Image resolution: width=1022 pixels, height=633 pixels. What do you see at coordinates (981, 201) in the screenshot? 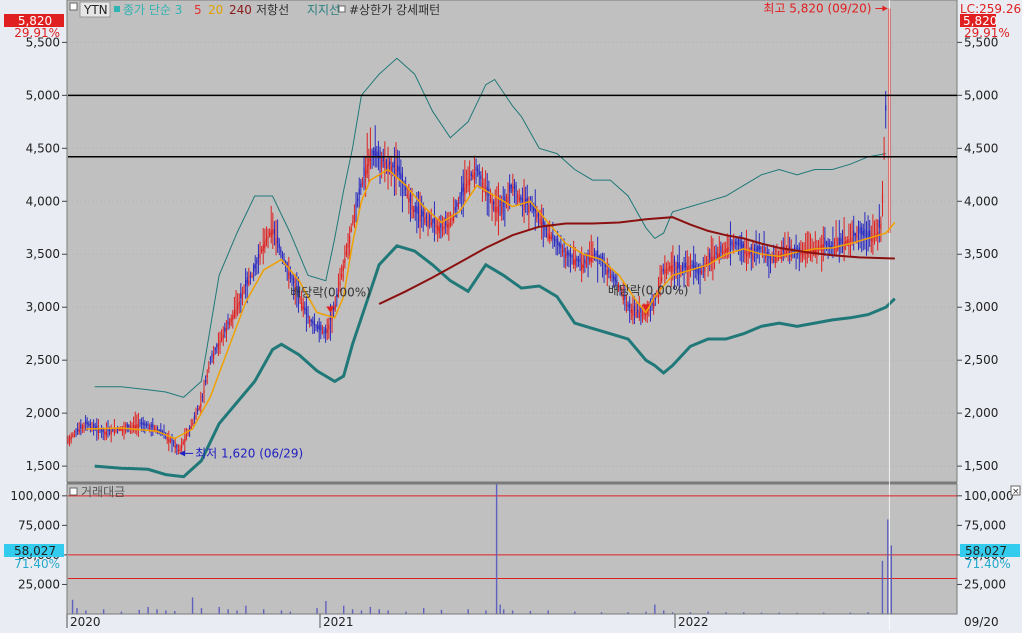
I see `price-tick-label-right: 4,000` at bounding box center [981, 201].